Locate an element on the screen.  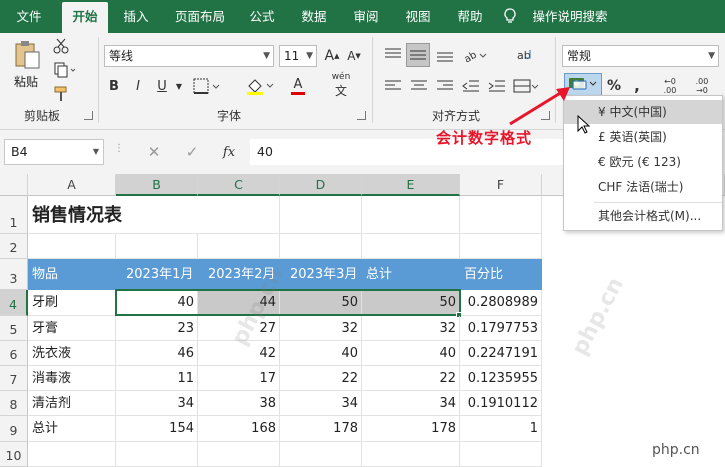
bottom-align-icon is located at coordinates (445, 55).